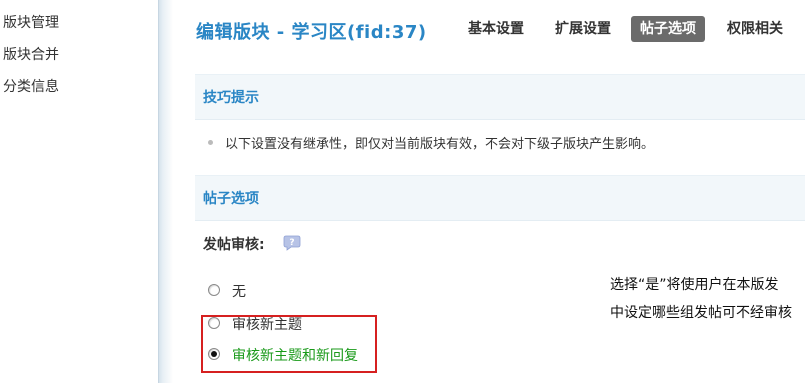  I want to click on moderation-description-line1: 选择“是”将使用户在本版发, so click(694, 285).